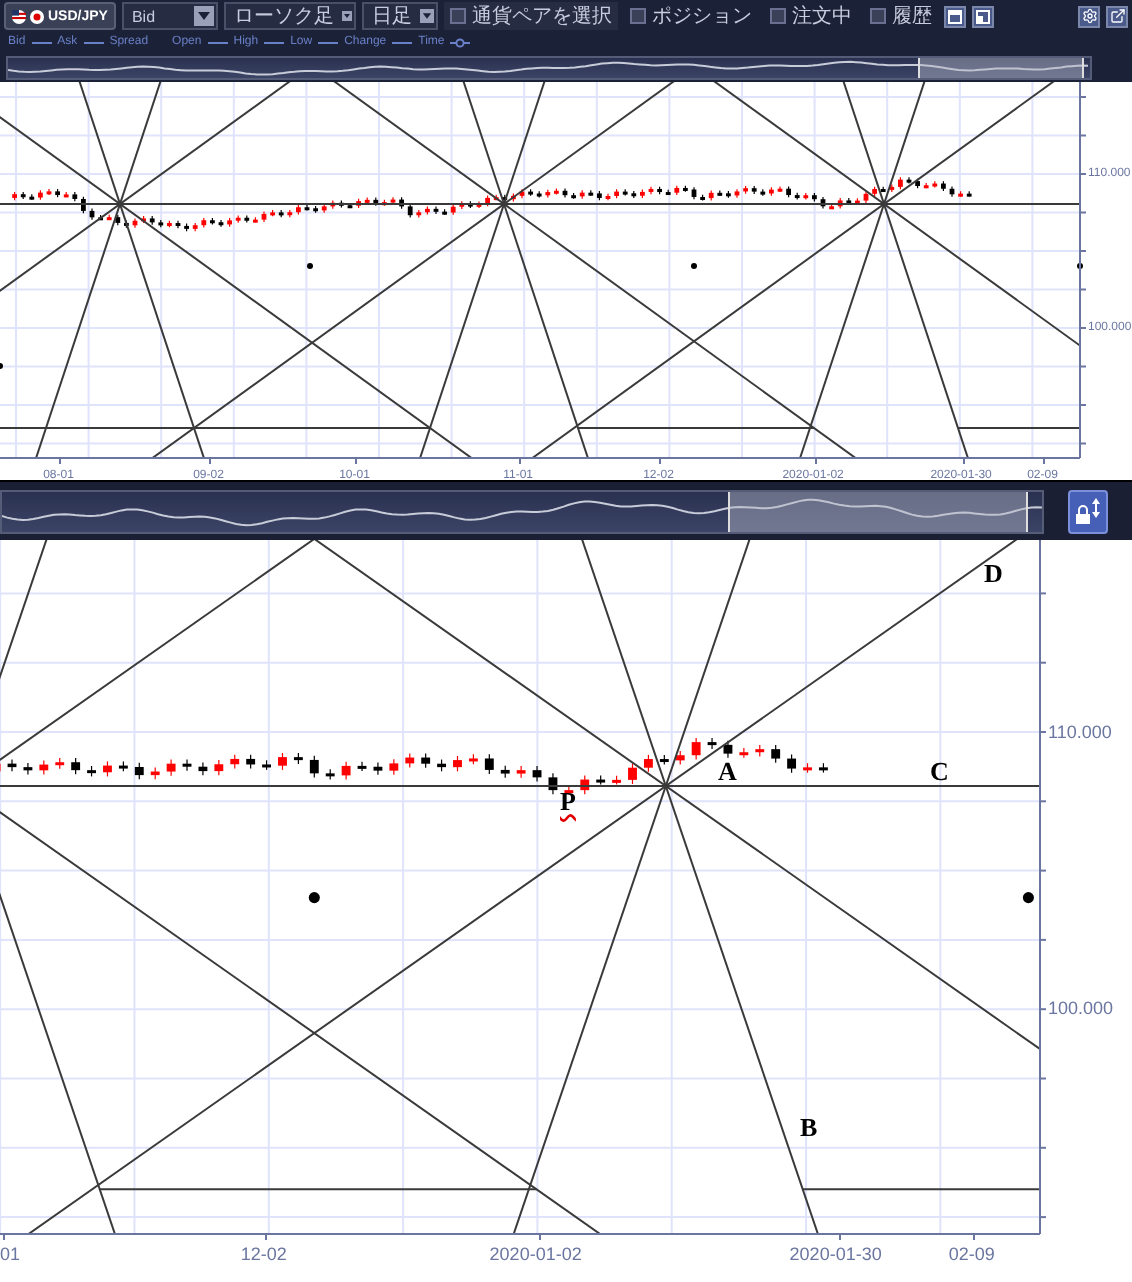  Describe the element at coordinates (939, 771) in the screenshot. I see `point-label: C` at that location.